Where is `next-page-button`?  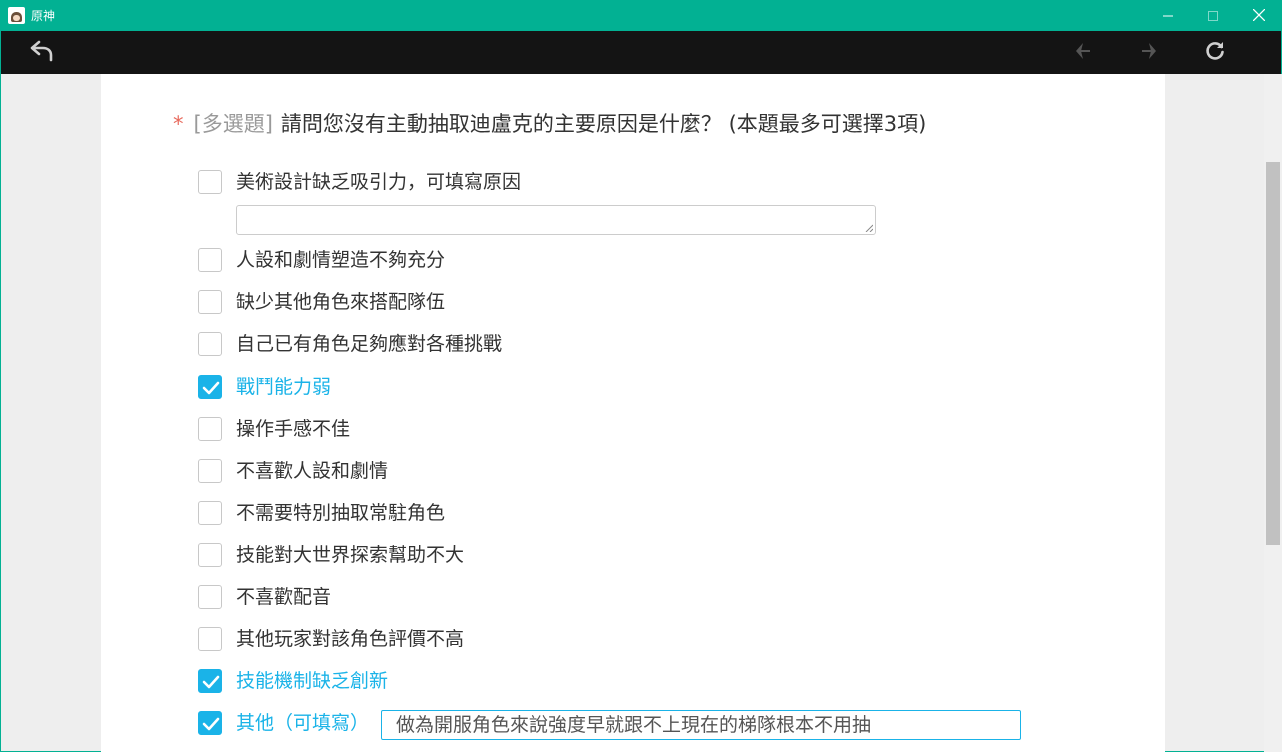 next-page-button is located at coordinates (1149, 53).